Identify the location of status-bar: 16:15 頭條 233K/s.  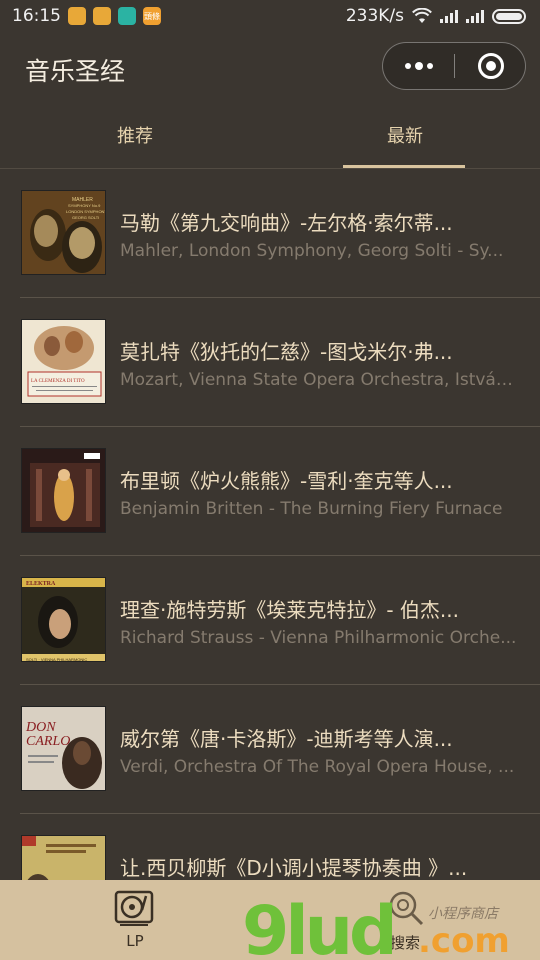
(270, 16).